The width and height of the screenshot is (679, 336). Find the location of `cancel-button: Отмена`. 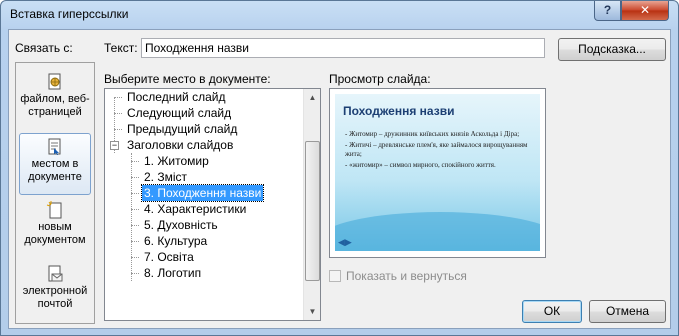

cancel-button: Отмена is located at coordinates (627, 311).